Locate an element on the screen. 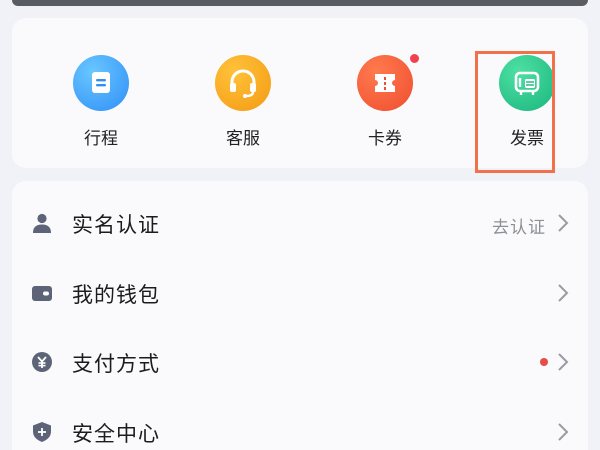 Image resolution: width=600 pixels, height=450 pixels. menu-item-real-name-verification: 实名认证 去认证 is located at coordinates (300, 222).